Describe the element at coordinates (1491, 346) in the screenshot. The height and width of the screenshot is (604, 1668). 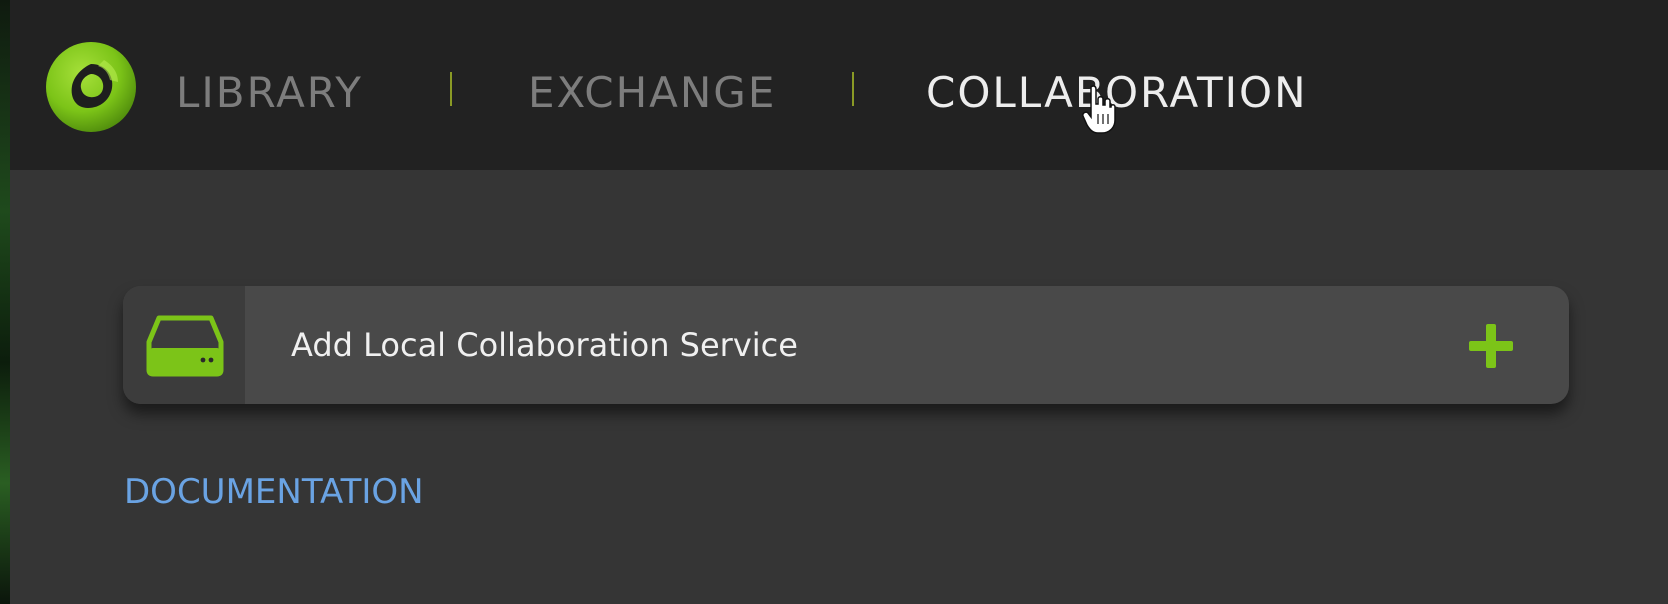
I see `plus-icon` at that location.